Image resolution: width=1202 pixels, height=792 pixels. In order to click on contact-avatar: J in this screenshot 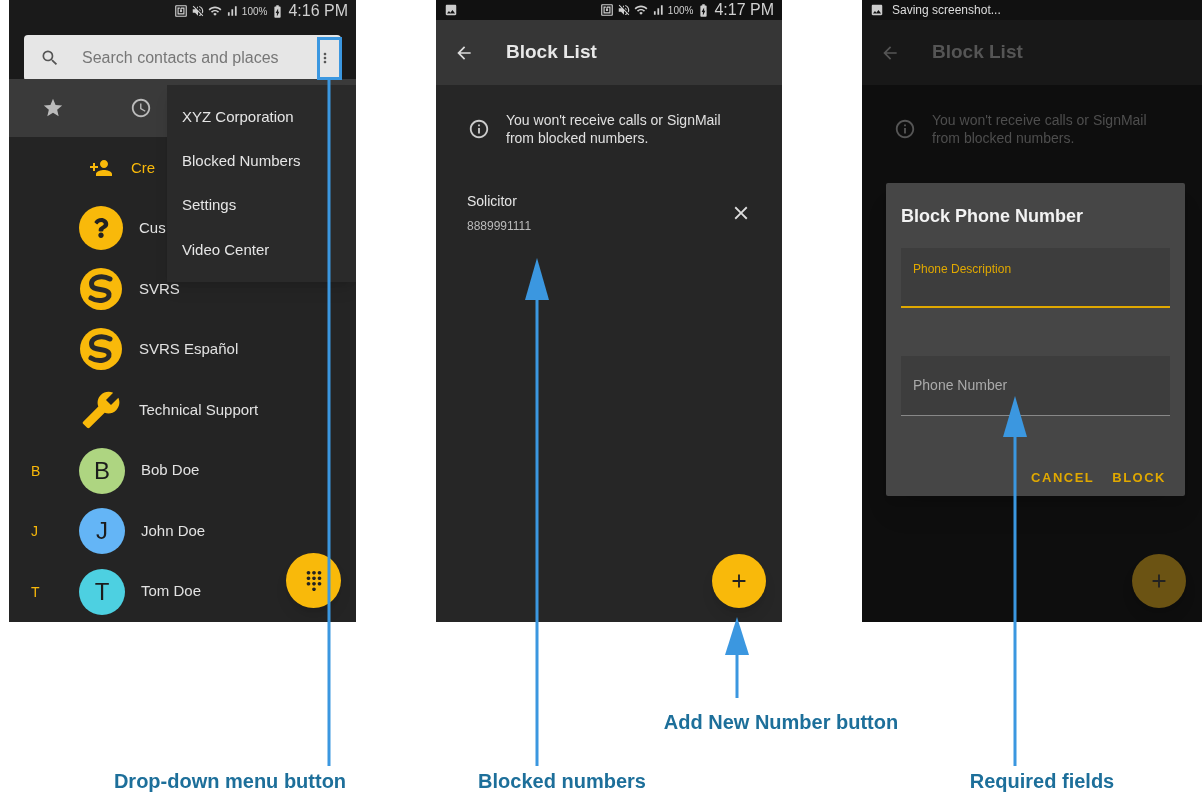, I will do `click(102, 531)`.